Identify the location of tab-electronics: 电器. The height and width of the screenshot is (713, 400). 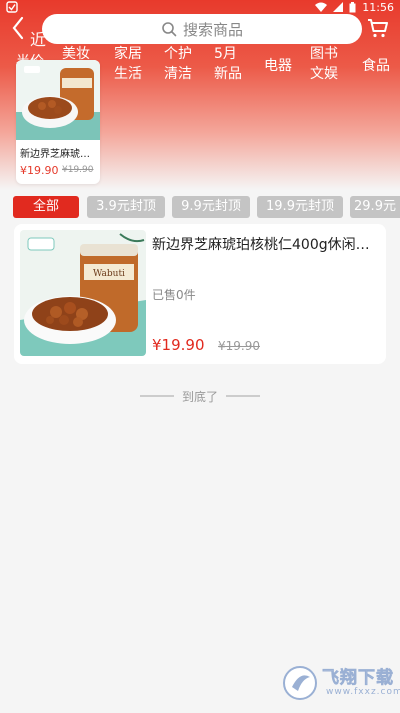
(278, 66).